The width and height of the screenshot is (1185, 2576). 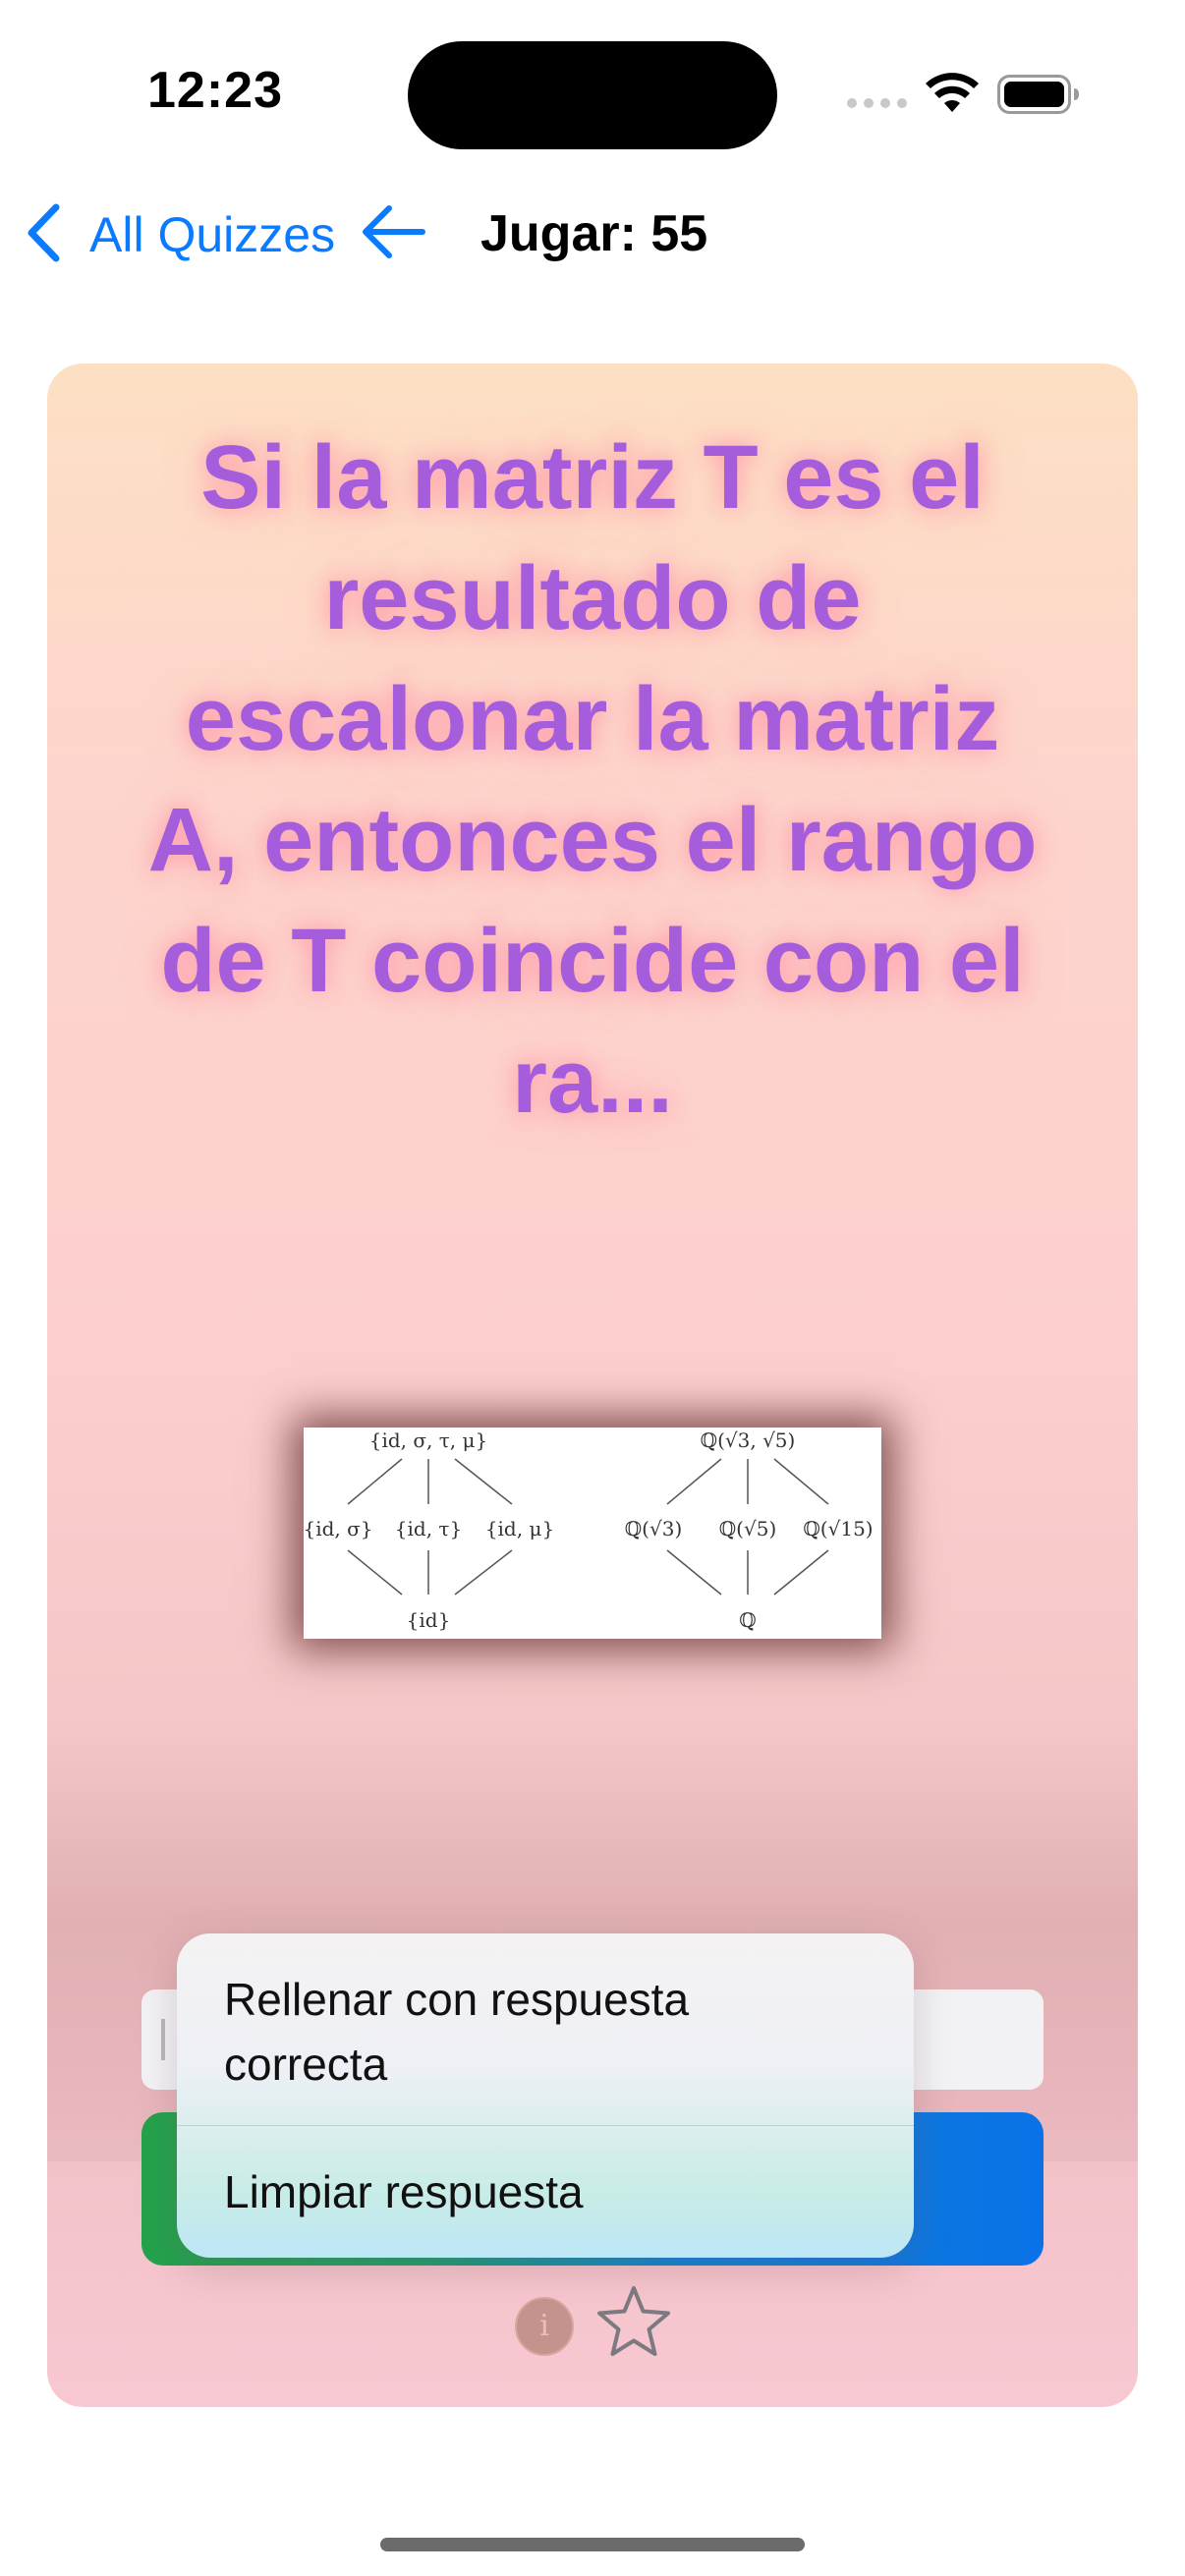 I want to click on text-caret, so click(x=163, y=2039).